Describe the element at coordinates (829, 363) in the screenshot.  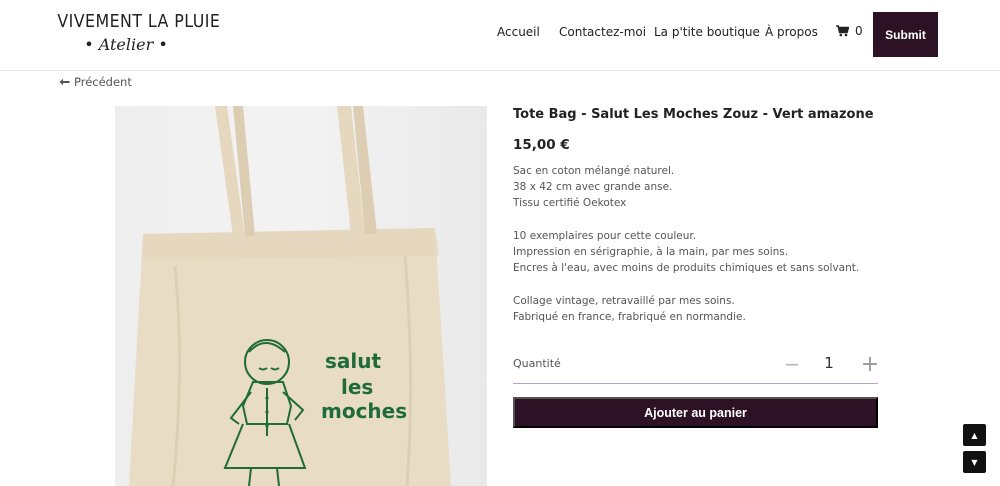
I see `quantity-value: 1` at that location.